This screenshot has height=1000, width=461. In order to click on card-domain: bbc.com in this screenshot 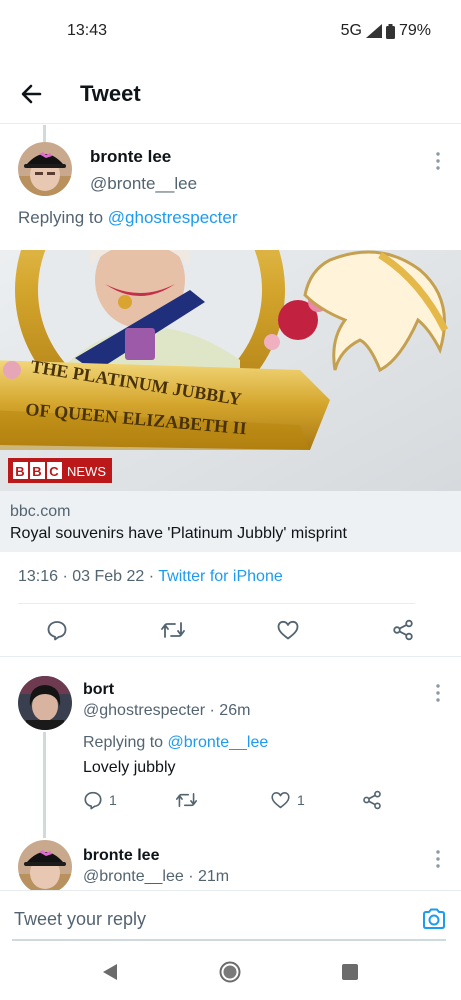, I will do `click(40, 511)`.